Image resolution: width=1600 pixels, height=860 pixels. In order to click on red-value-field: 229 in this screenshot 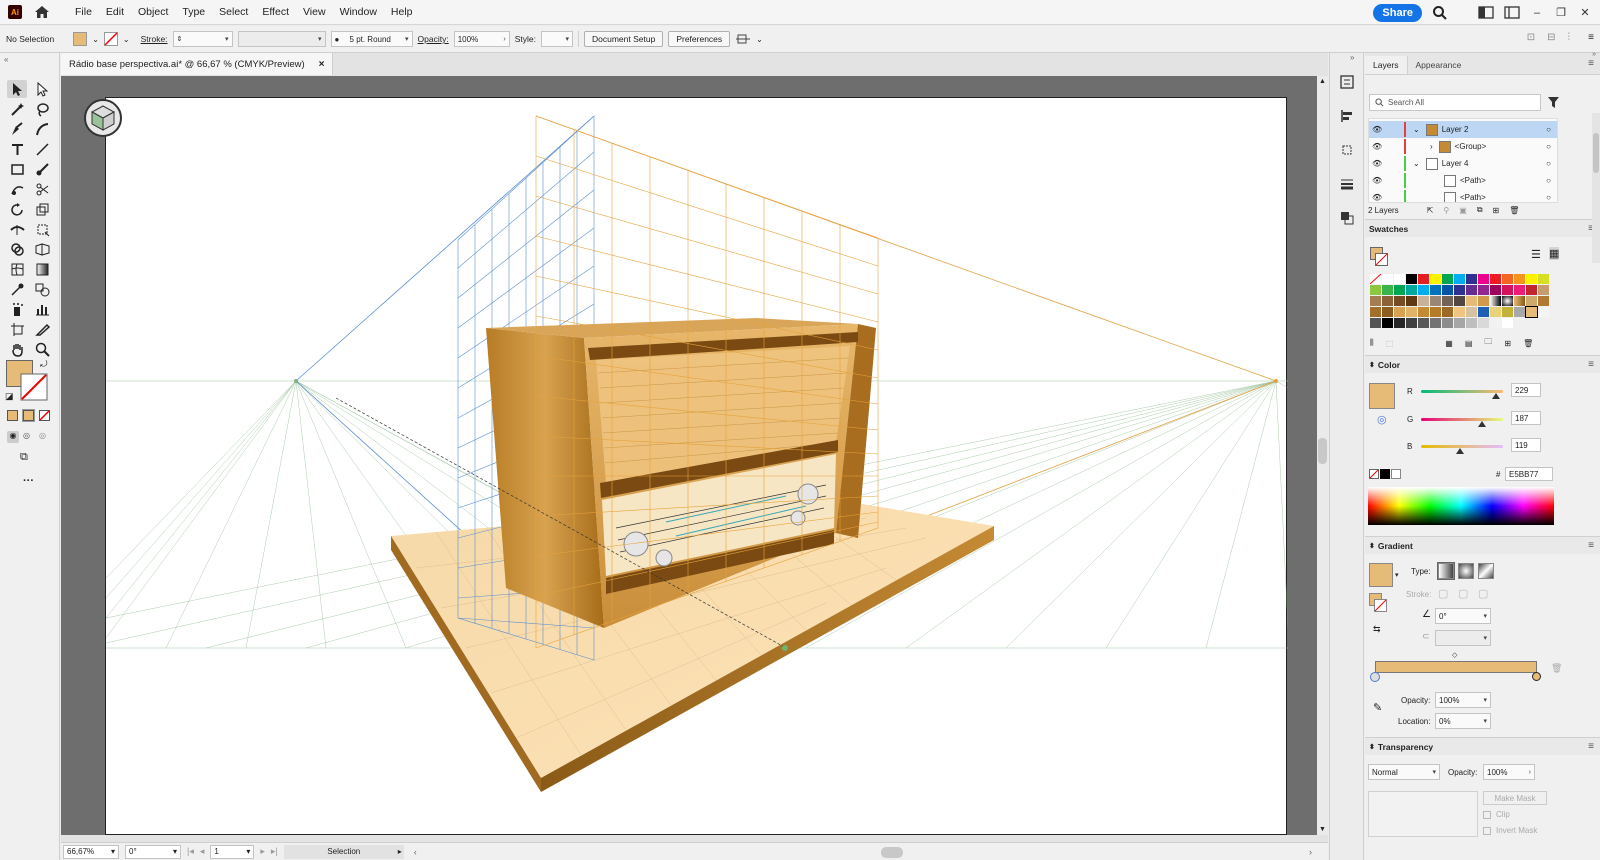, I will do `click(1526, 390)`.